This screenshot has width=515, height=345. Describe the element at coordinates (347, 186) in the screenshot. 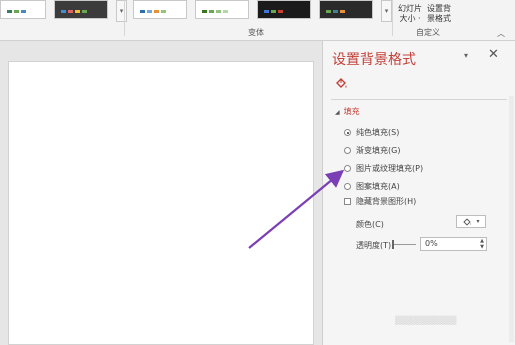

I see `radio-pattern-fill` at that location.